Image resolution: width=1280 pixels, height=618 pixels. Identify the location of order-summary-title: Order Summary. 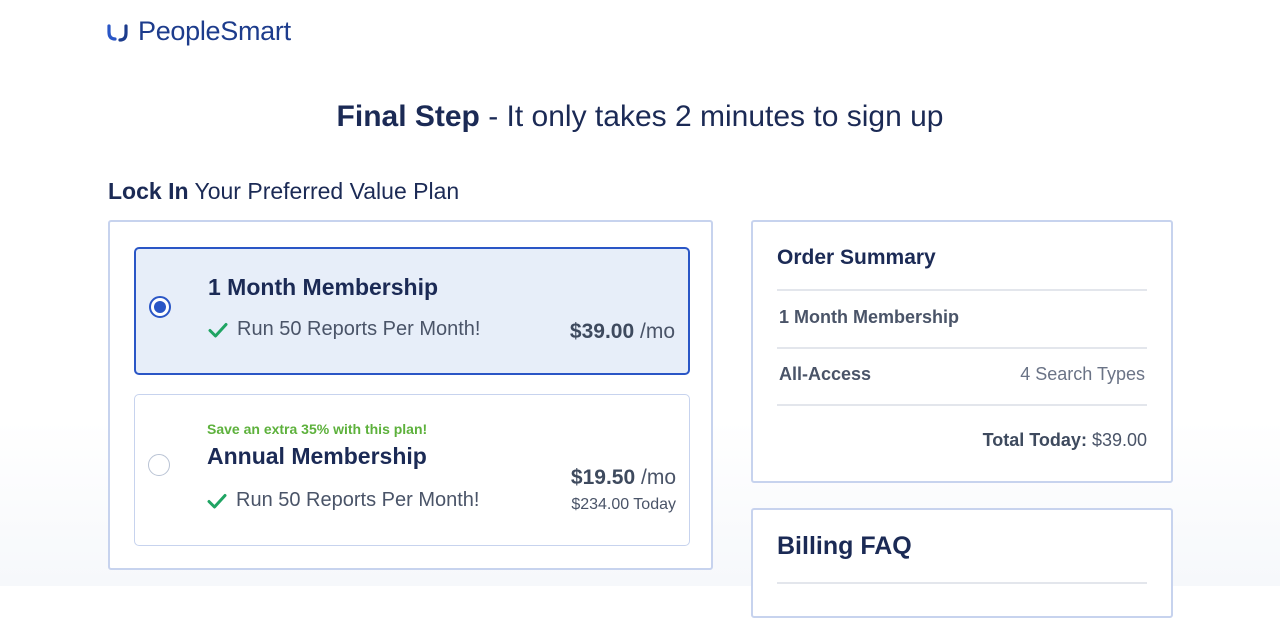
(856, 257).